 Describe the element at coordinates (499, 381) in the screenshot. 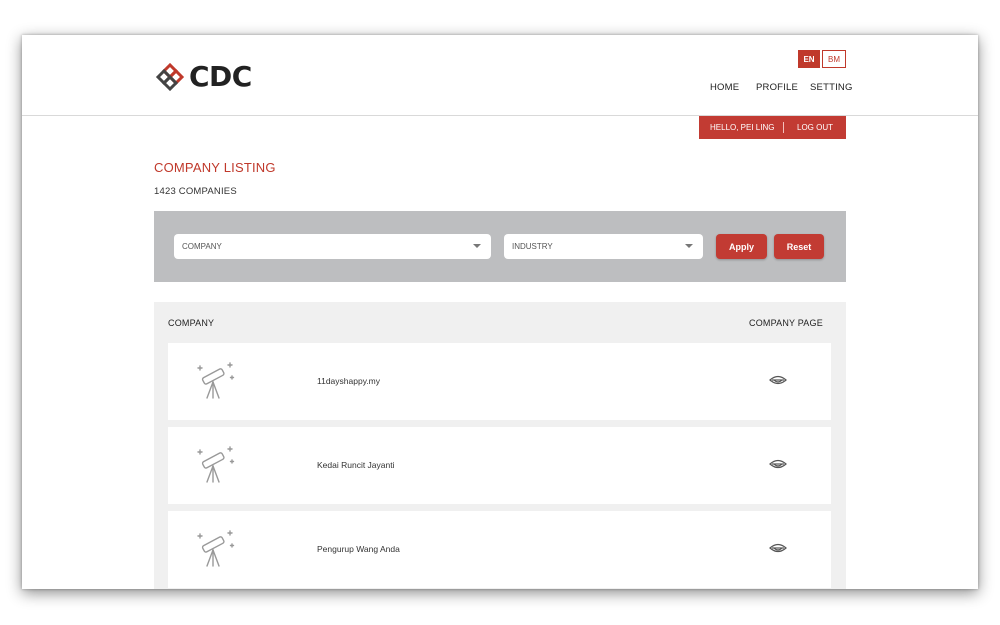

I see `table-row: 11dayshappy.my` at that location.